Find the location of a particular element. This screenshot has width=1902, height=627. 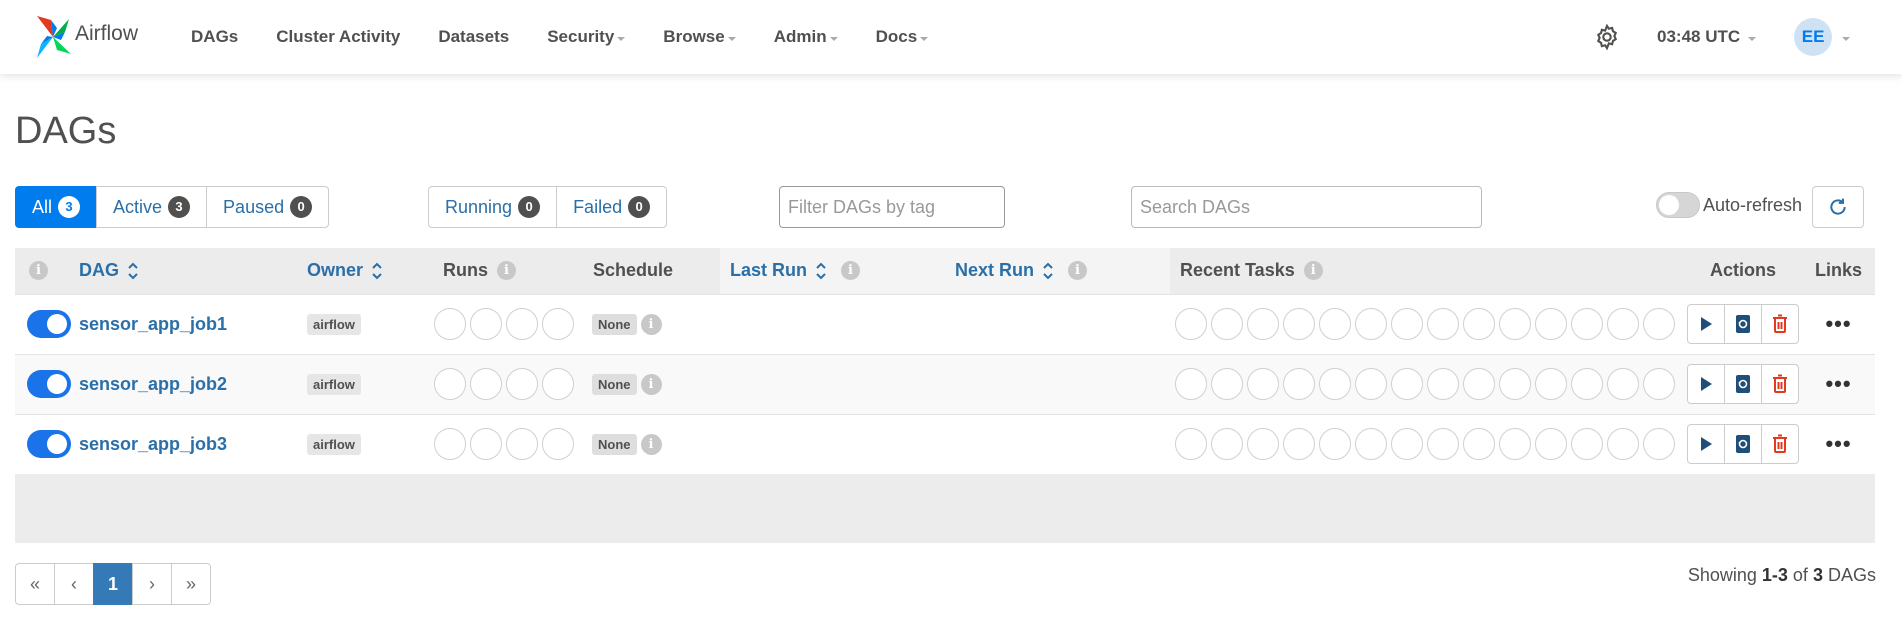

gear-icon is located at coordinates (1607, 37).